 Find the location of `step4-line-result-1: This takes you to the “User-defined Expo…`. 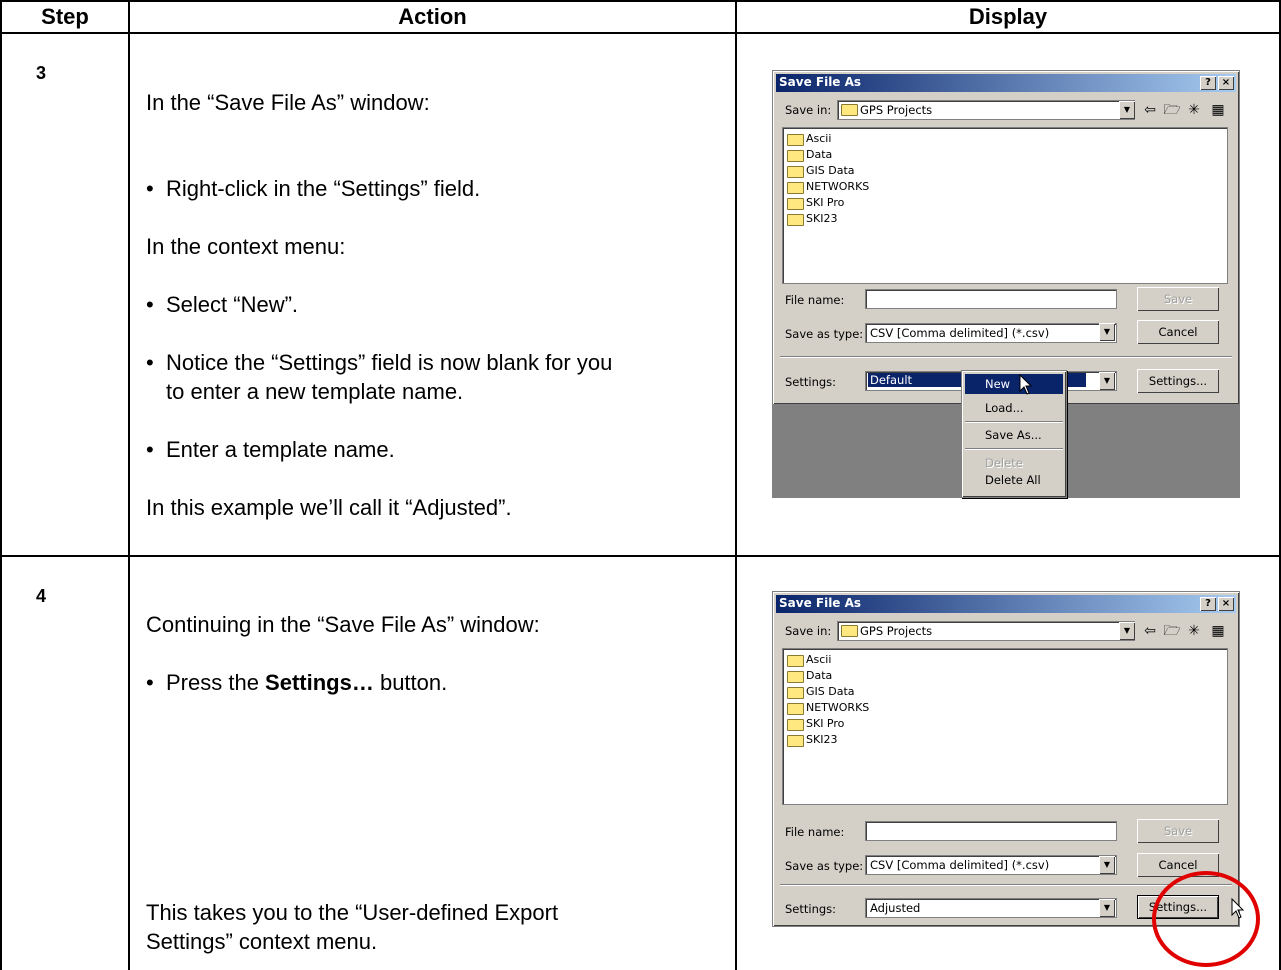

step4-line-result-1: This takes you to the “User-defined Expo… is located at coordinates (352, 912).